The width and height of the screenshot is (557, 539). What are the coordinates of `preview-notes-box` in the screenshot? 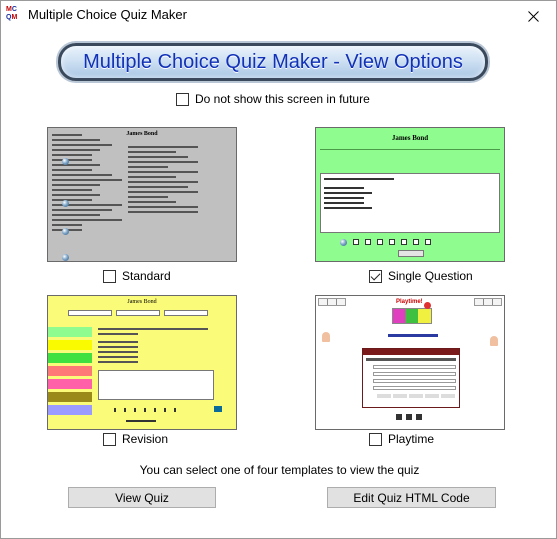 It's located at (156, 385).